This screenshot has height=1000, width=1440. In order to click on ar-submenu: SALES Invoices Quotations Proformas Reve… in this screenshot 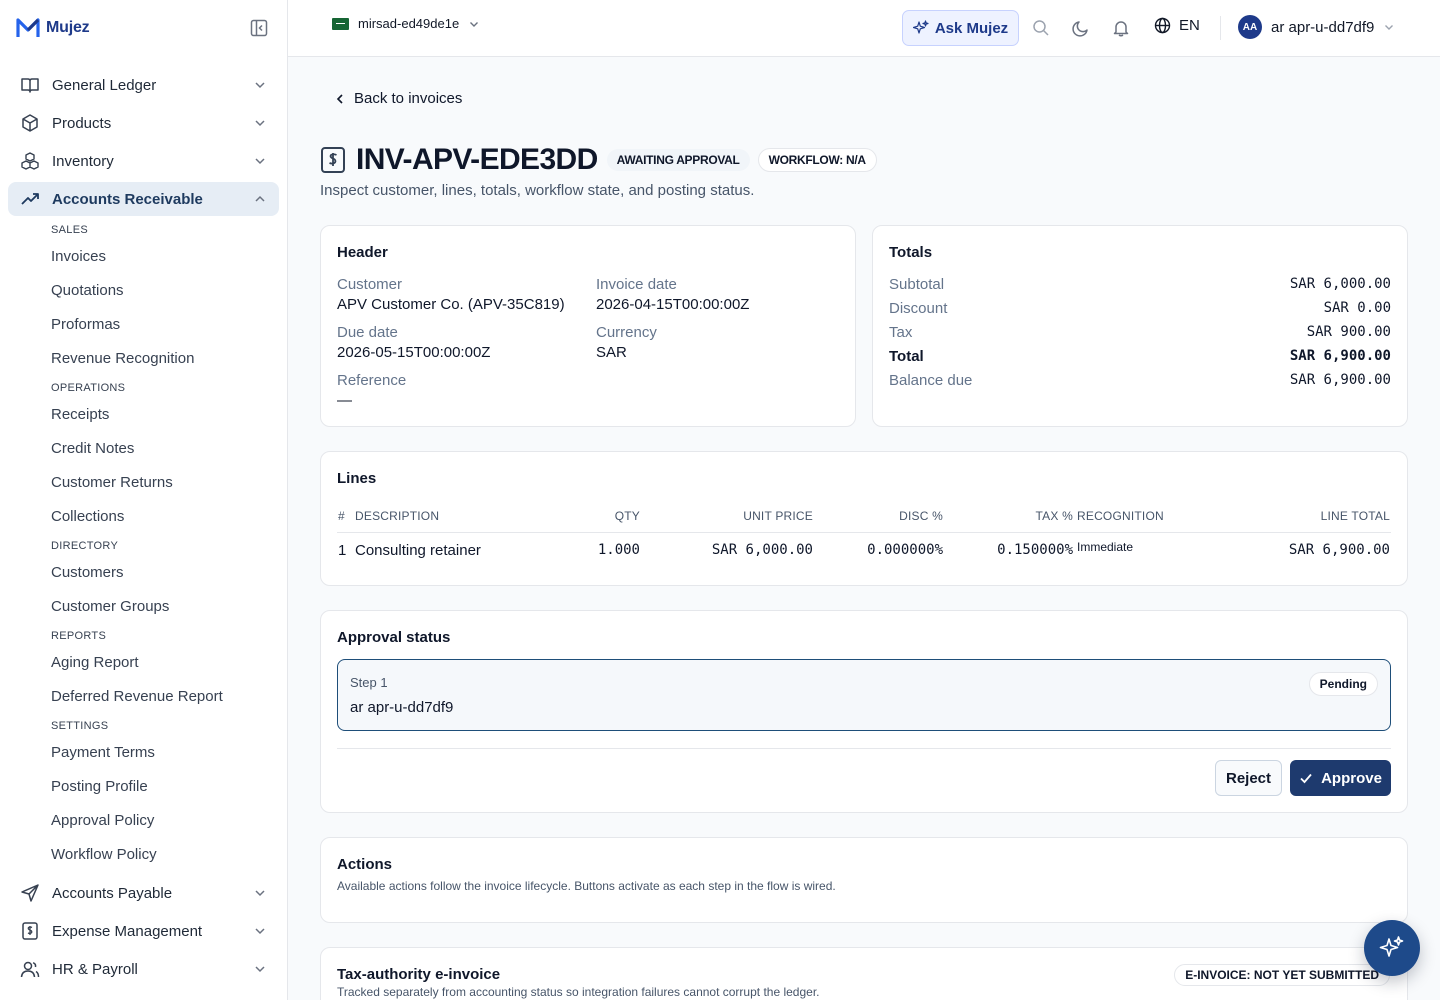, I will do `click(143, 546)`.